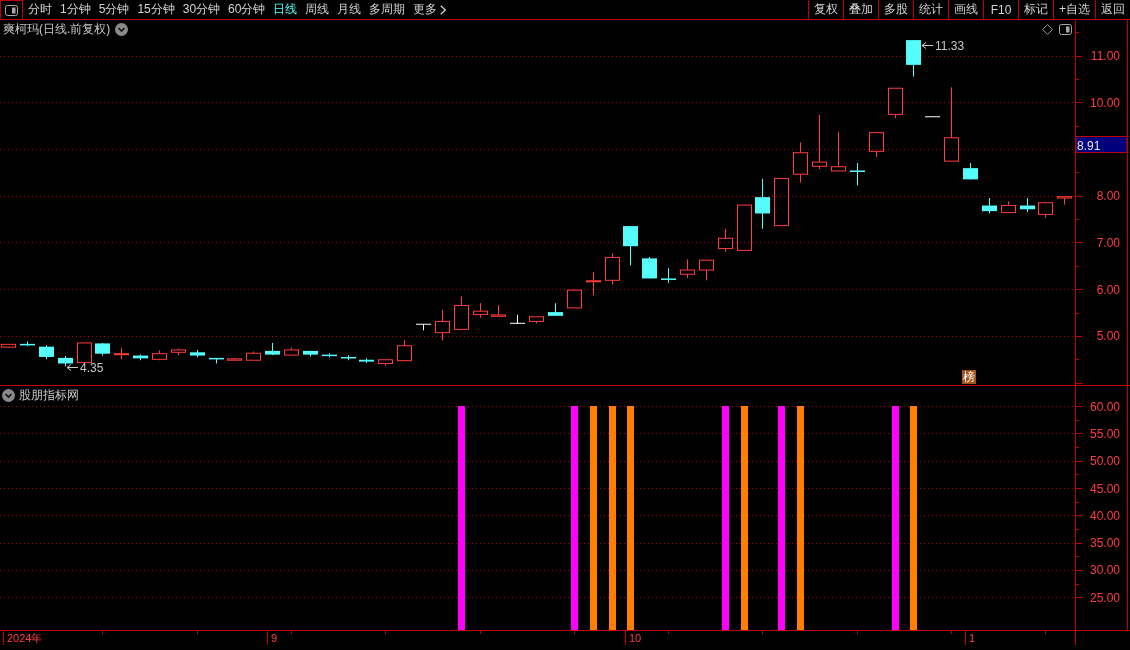 This screenshot has height=650, width=1130. Describe the element at coordinates (1104, 434) in the screenshot. I see `axis-label: 55.00` at that location.